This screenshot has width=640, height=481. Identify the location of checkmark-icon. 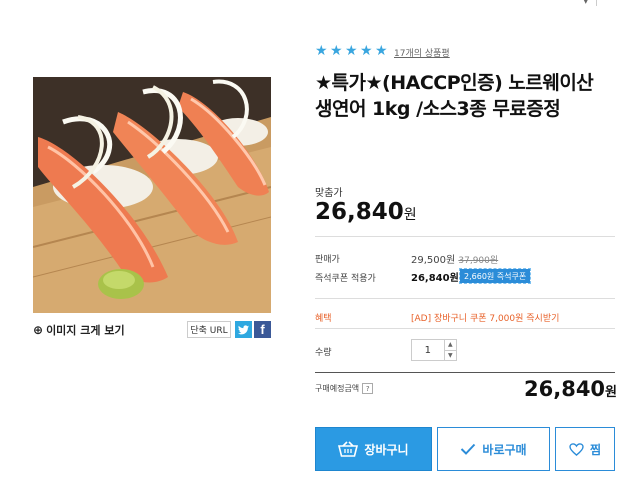
(468, 449).